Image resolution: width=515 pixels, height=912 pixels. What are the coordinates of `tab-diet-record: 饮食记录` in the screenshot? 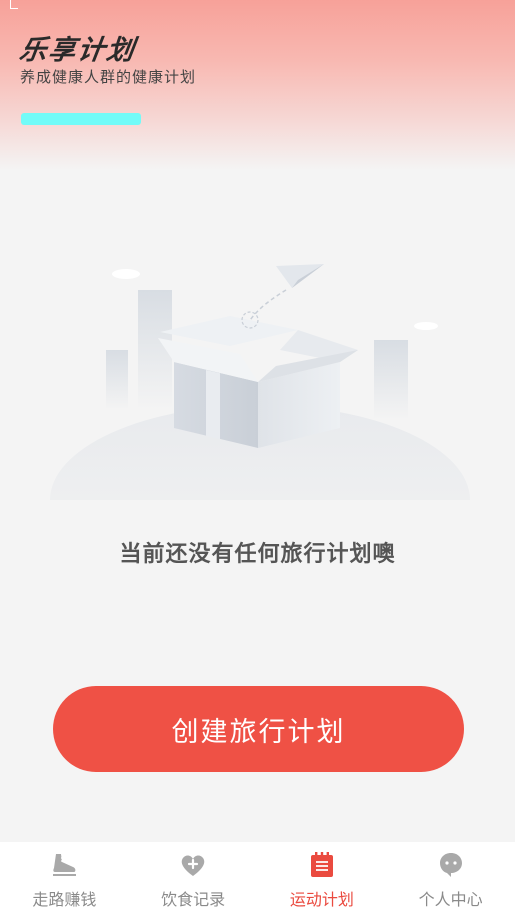 It's located at (193, 877).